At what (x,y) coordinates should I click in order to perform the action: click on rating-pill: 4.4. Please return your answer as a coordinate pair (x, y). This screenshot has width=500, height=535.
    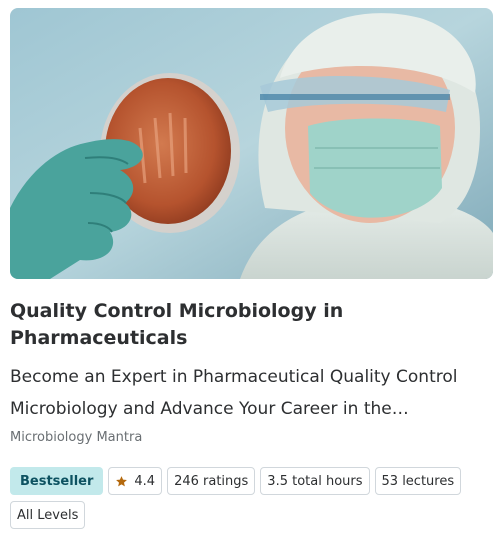
    Looking at the image, I should click on (135, 481).